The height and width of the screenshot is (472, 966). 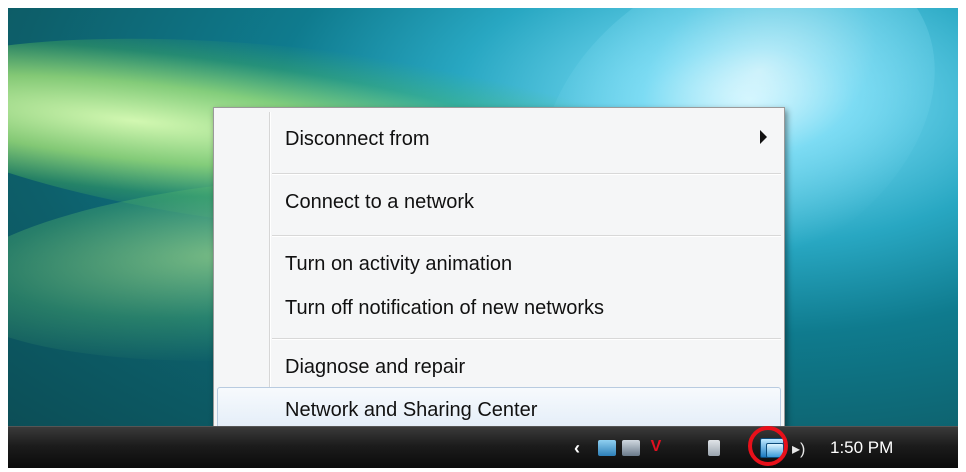 What do you see at coordinates (656, 447) in the screenshot?
I see `antivirus-icon: V` at bounding box center [656, 447].